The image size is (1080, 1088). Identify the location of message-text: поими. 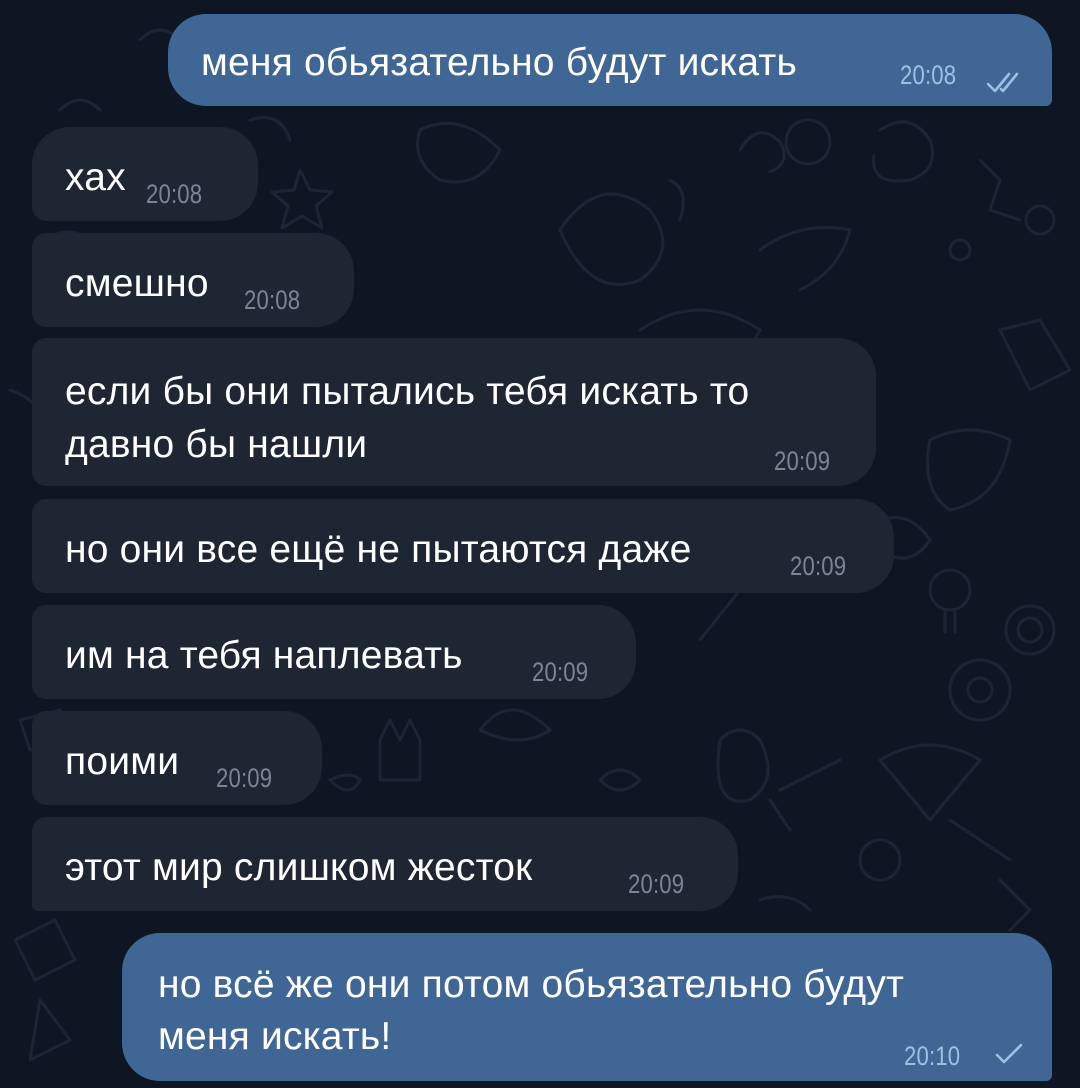
(122, 761).